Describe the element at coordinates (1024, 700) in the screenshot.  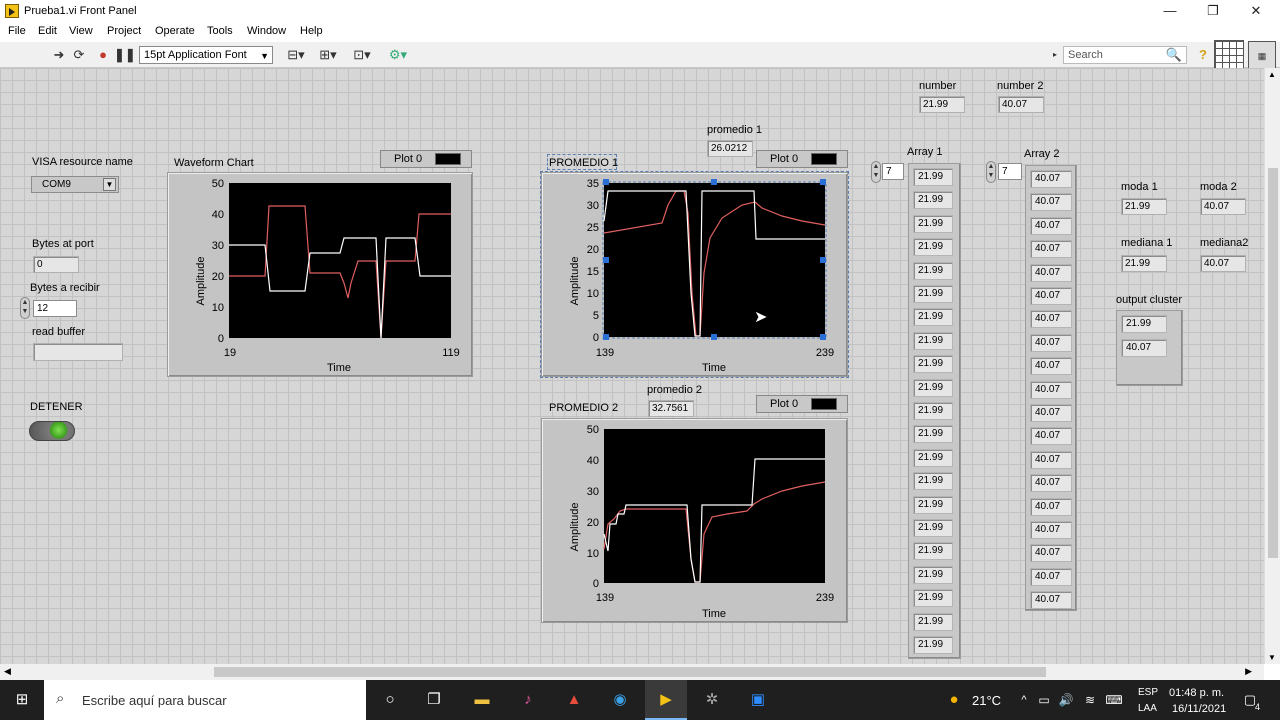
I see `chevron-up-icon: ^` at that location.